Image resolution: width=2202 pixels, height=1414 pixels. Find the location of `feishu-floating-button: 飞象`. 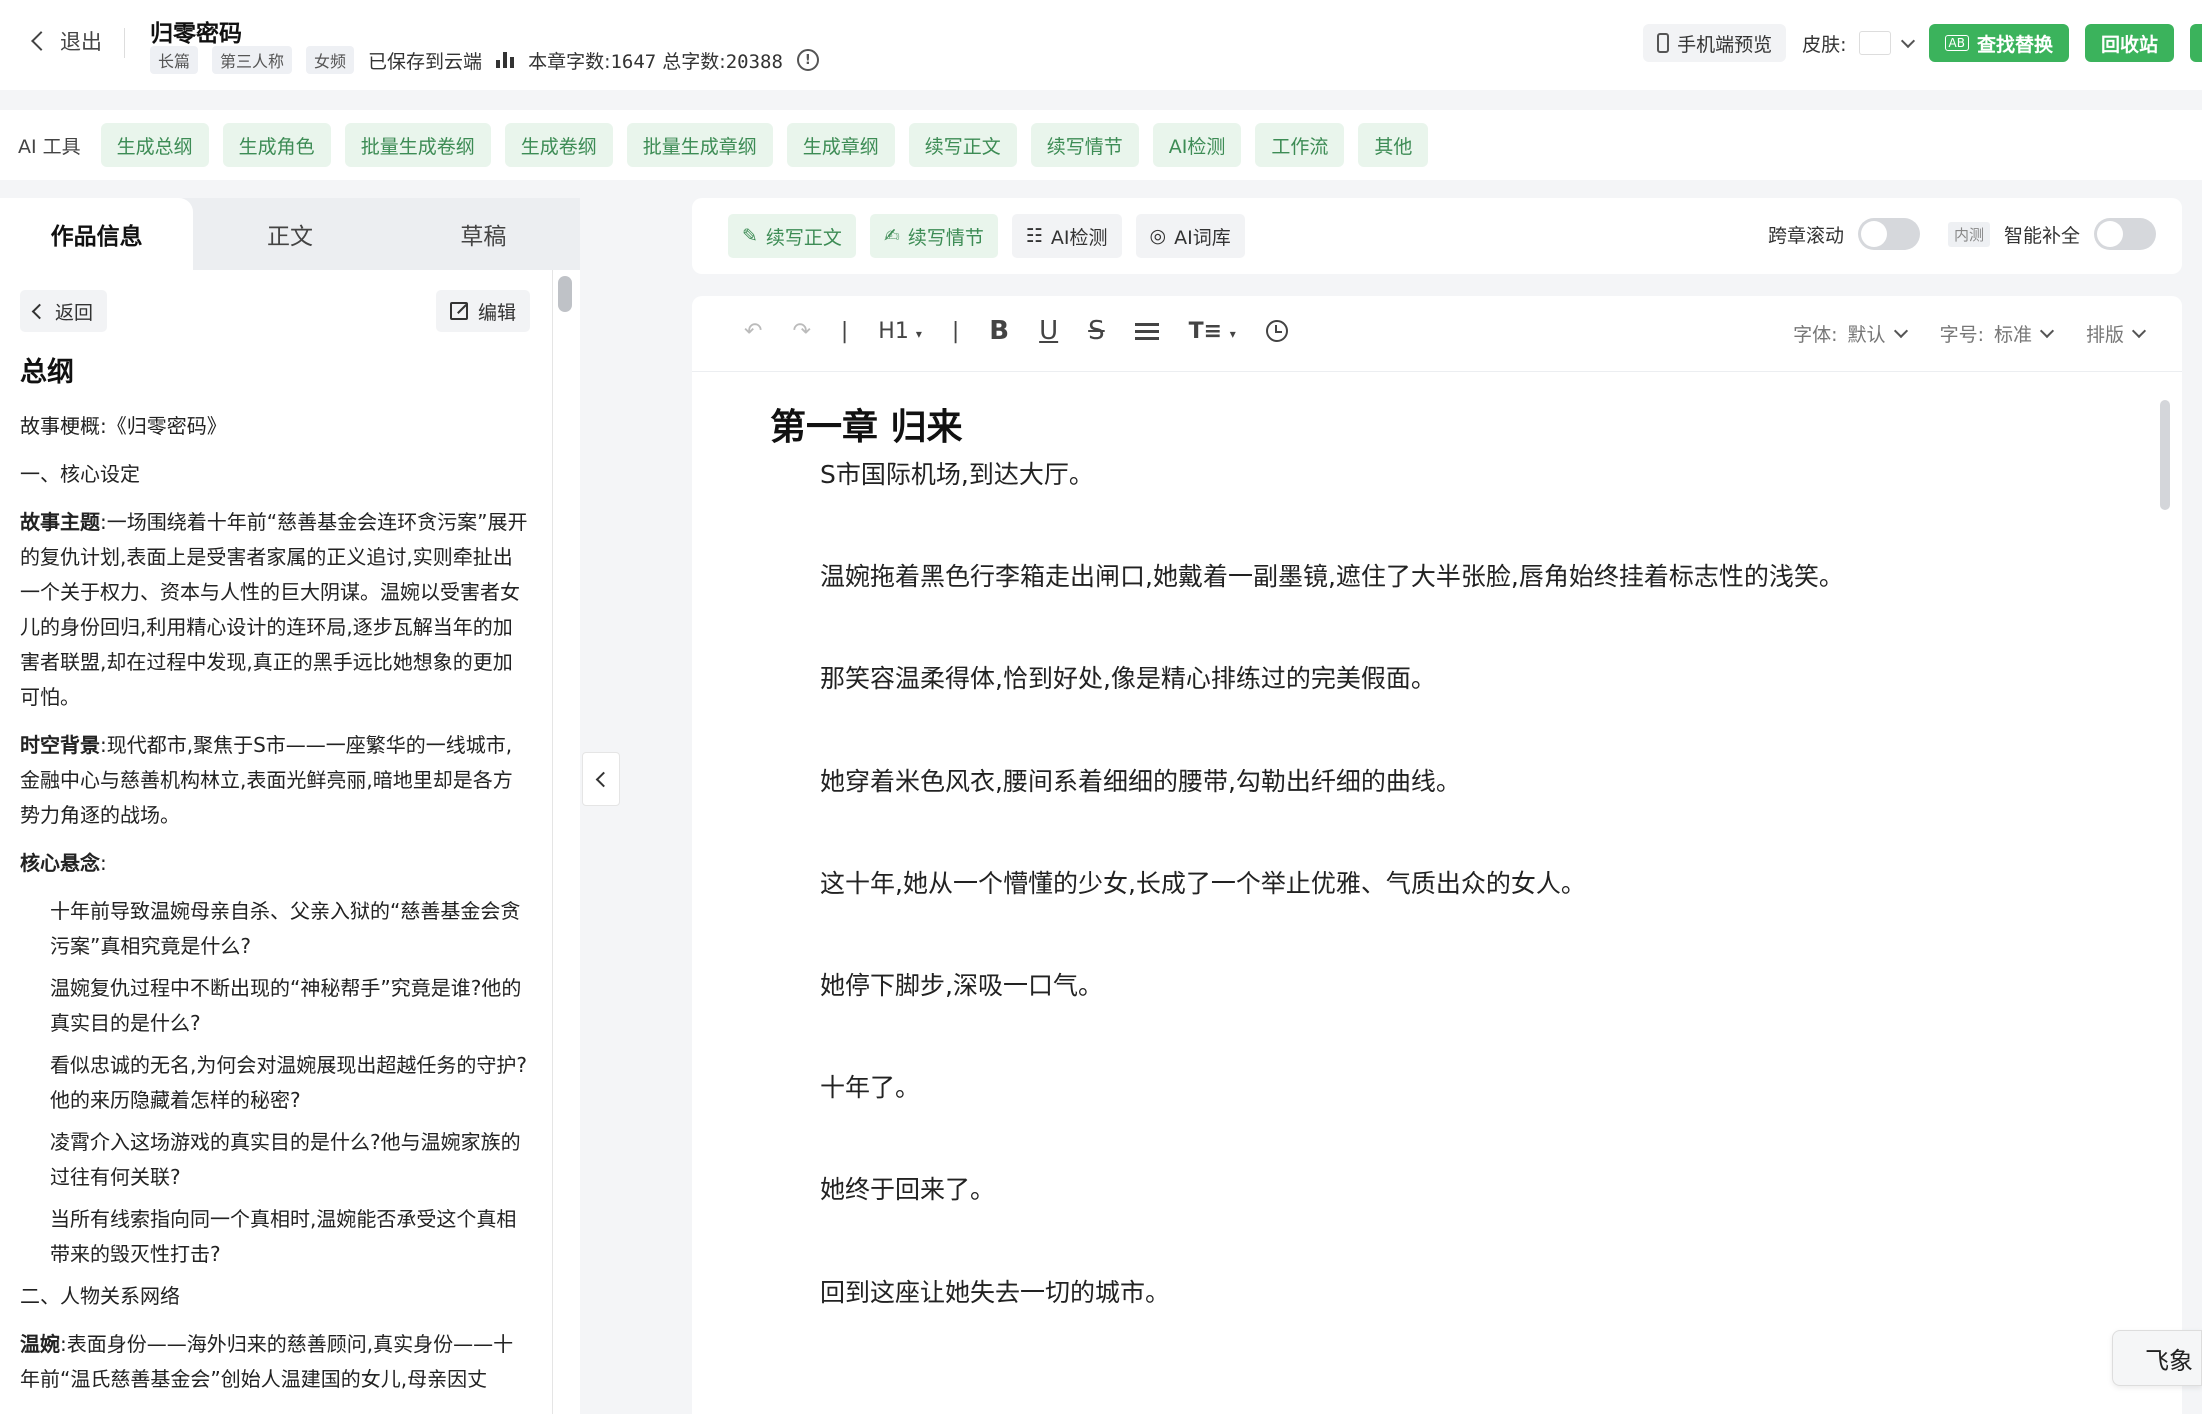

feishu-floating-button: 飞象 is located at coordinates (2157, 1358).